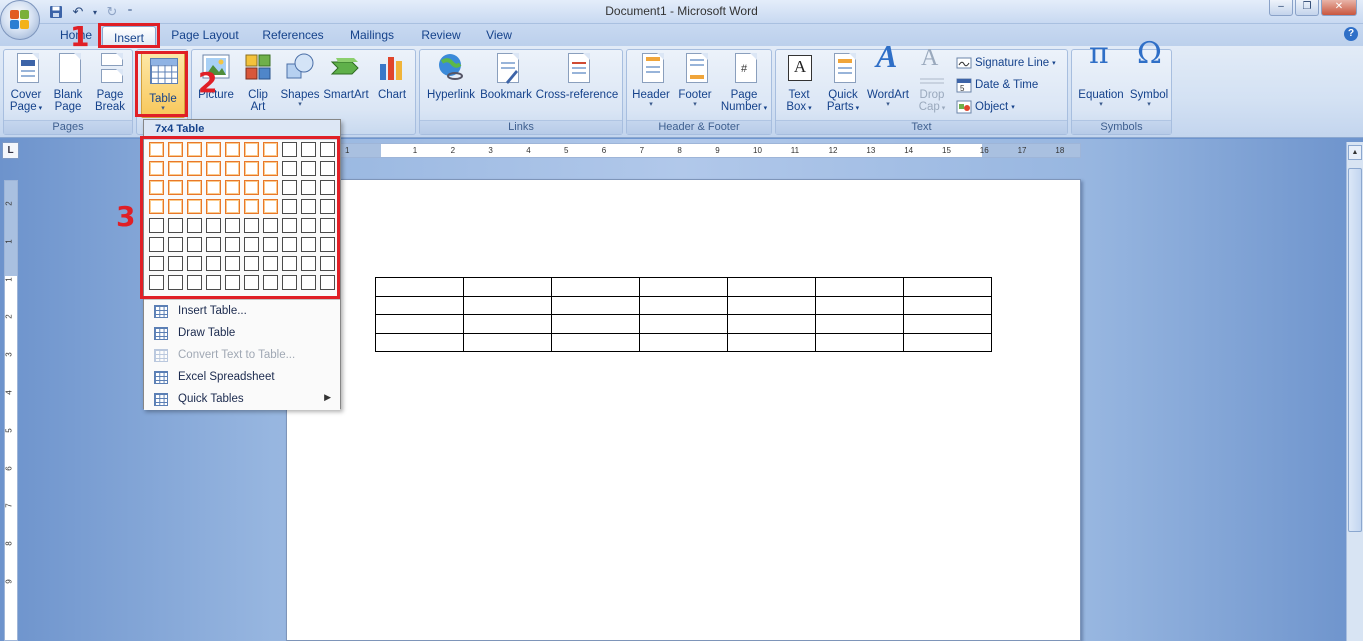 The width and height of the screenshot is (1363, 641). What do you see at coordinates (346, 76) in the screenshot?
I see `smartart-button: SmartArt` at bounding box center [346, 76].